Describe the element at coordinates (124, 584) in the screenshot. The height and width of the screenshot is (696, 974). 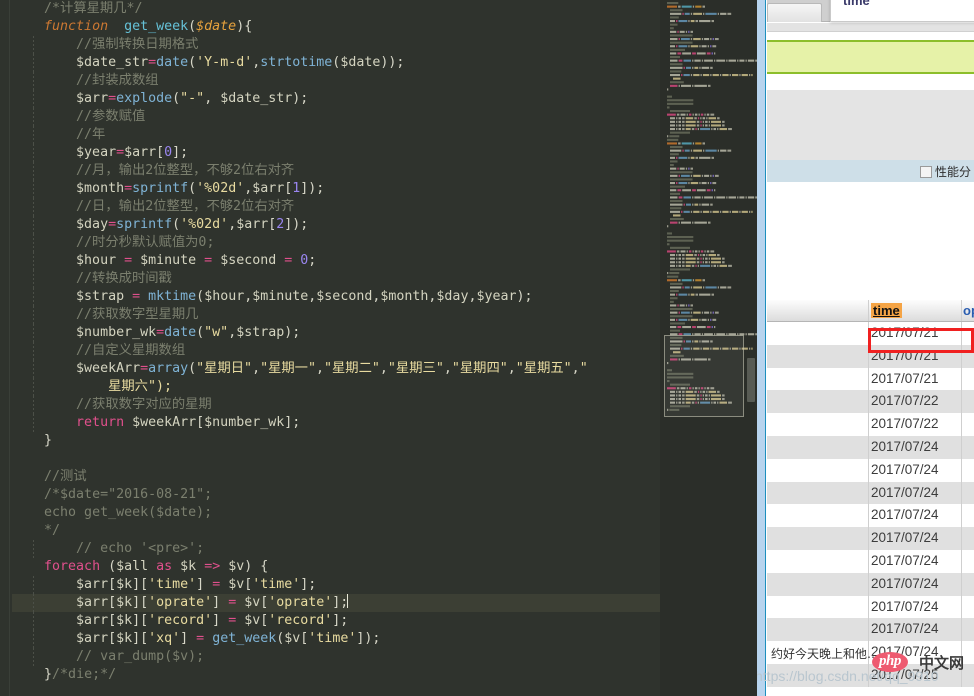
I see `code-token: $k` at that location.